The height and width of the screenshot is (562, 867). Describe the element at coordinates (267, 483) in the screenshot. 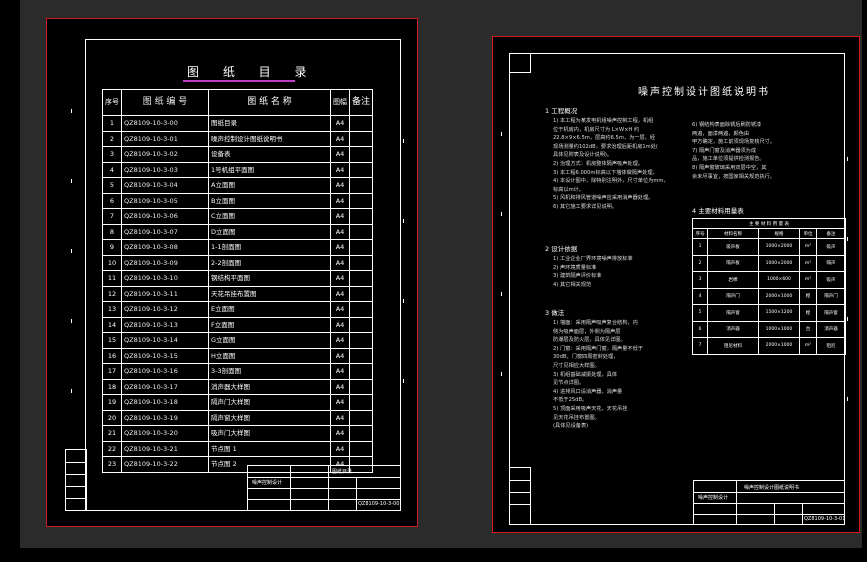

I see `title-block-project: 噪声控制设计` at that location.